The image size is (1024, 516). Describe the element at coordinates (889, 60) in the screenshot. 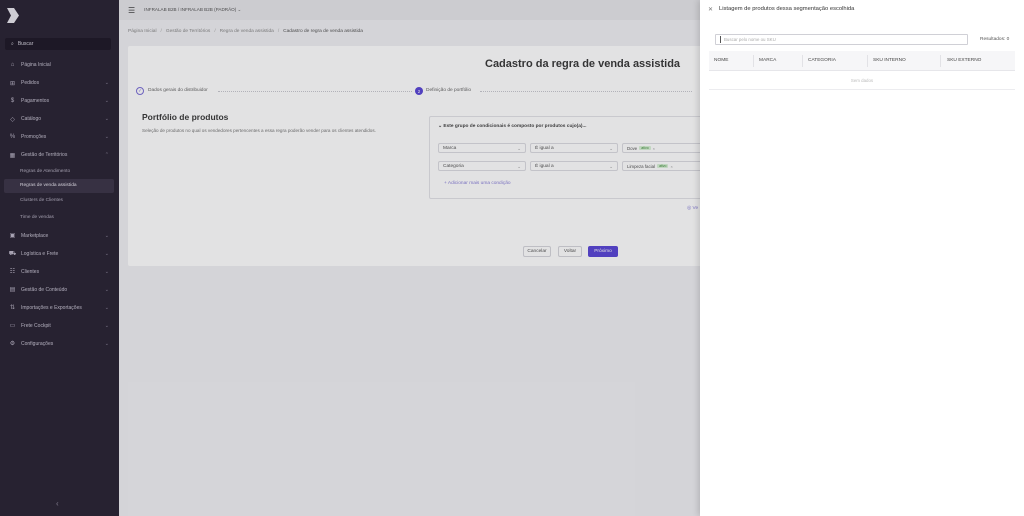

I see `column-header: SKU INTERNO` at that location.